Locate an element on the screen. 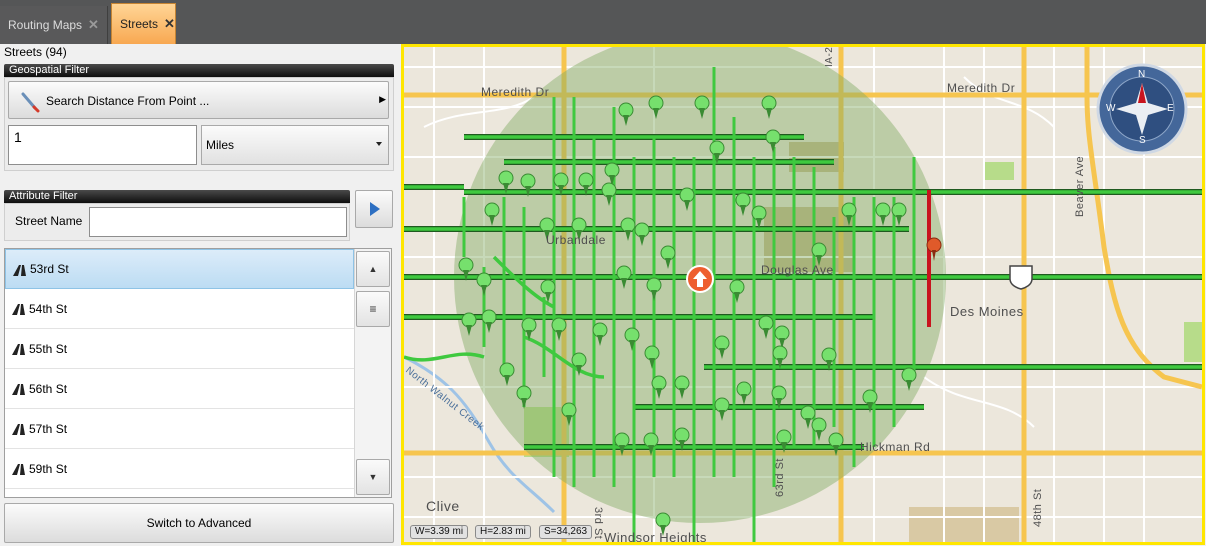  unit-select: Miles is located at coordinates (295, 145).